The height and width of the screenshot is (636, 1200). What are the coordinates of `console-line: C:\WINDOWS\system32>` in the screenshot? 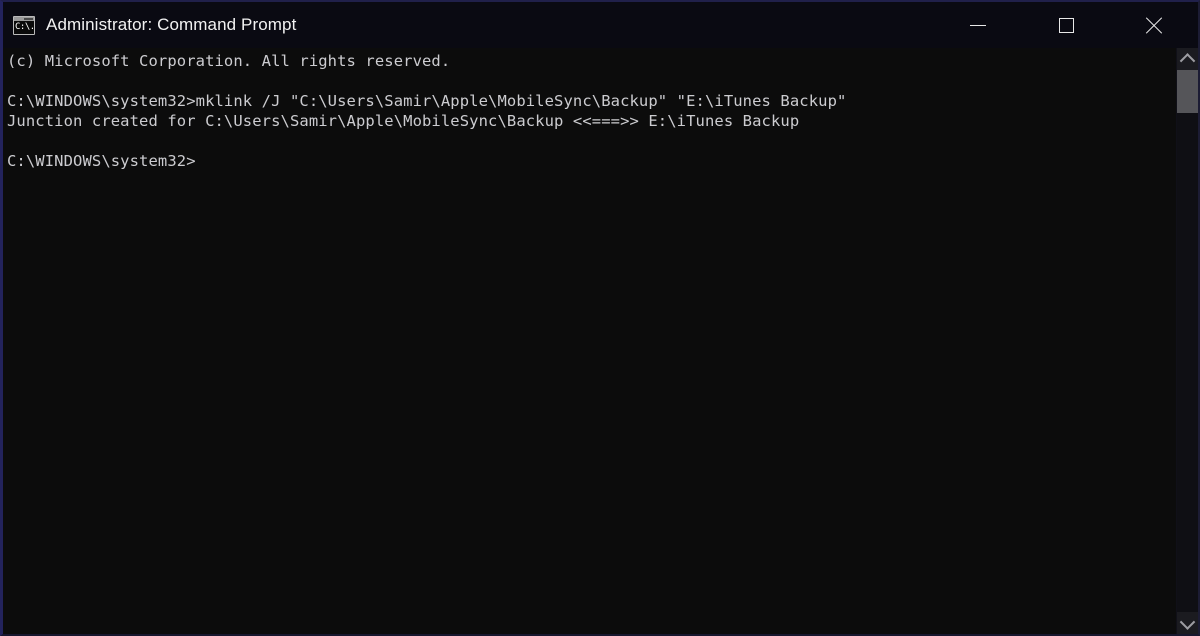 It's located at (101, 161).